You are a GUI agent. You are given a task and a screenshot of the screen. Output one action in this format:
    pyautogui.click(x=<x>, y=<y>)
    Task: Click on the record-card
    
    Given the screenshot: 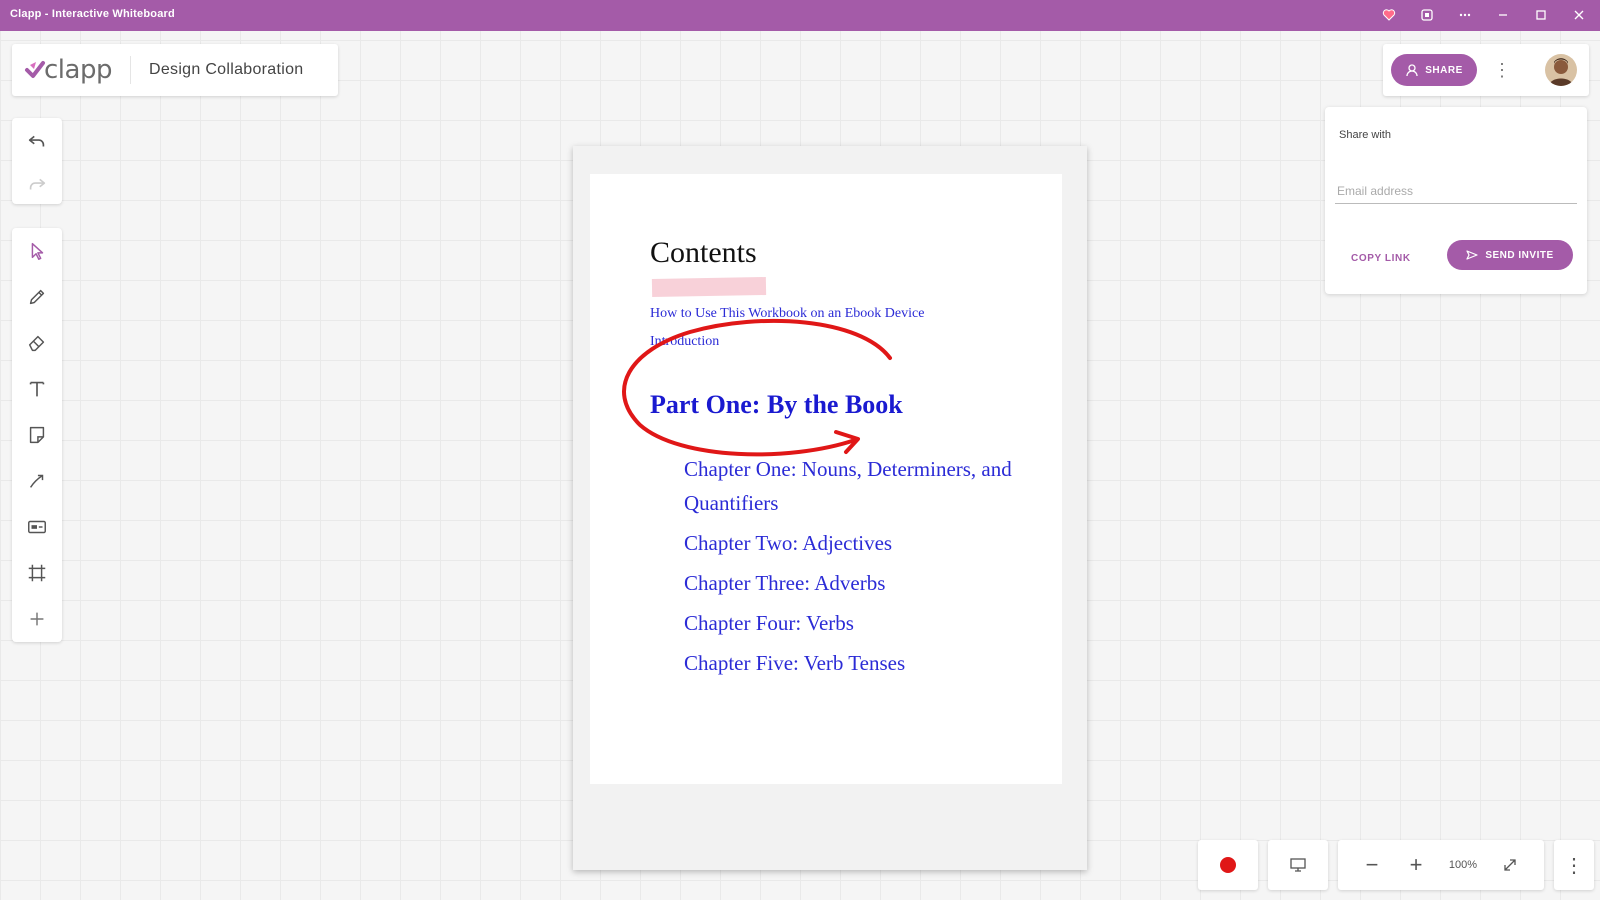 What is the action you would take?
    pyautogui.click(x=1228, y=865)
    